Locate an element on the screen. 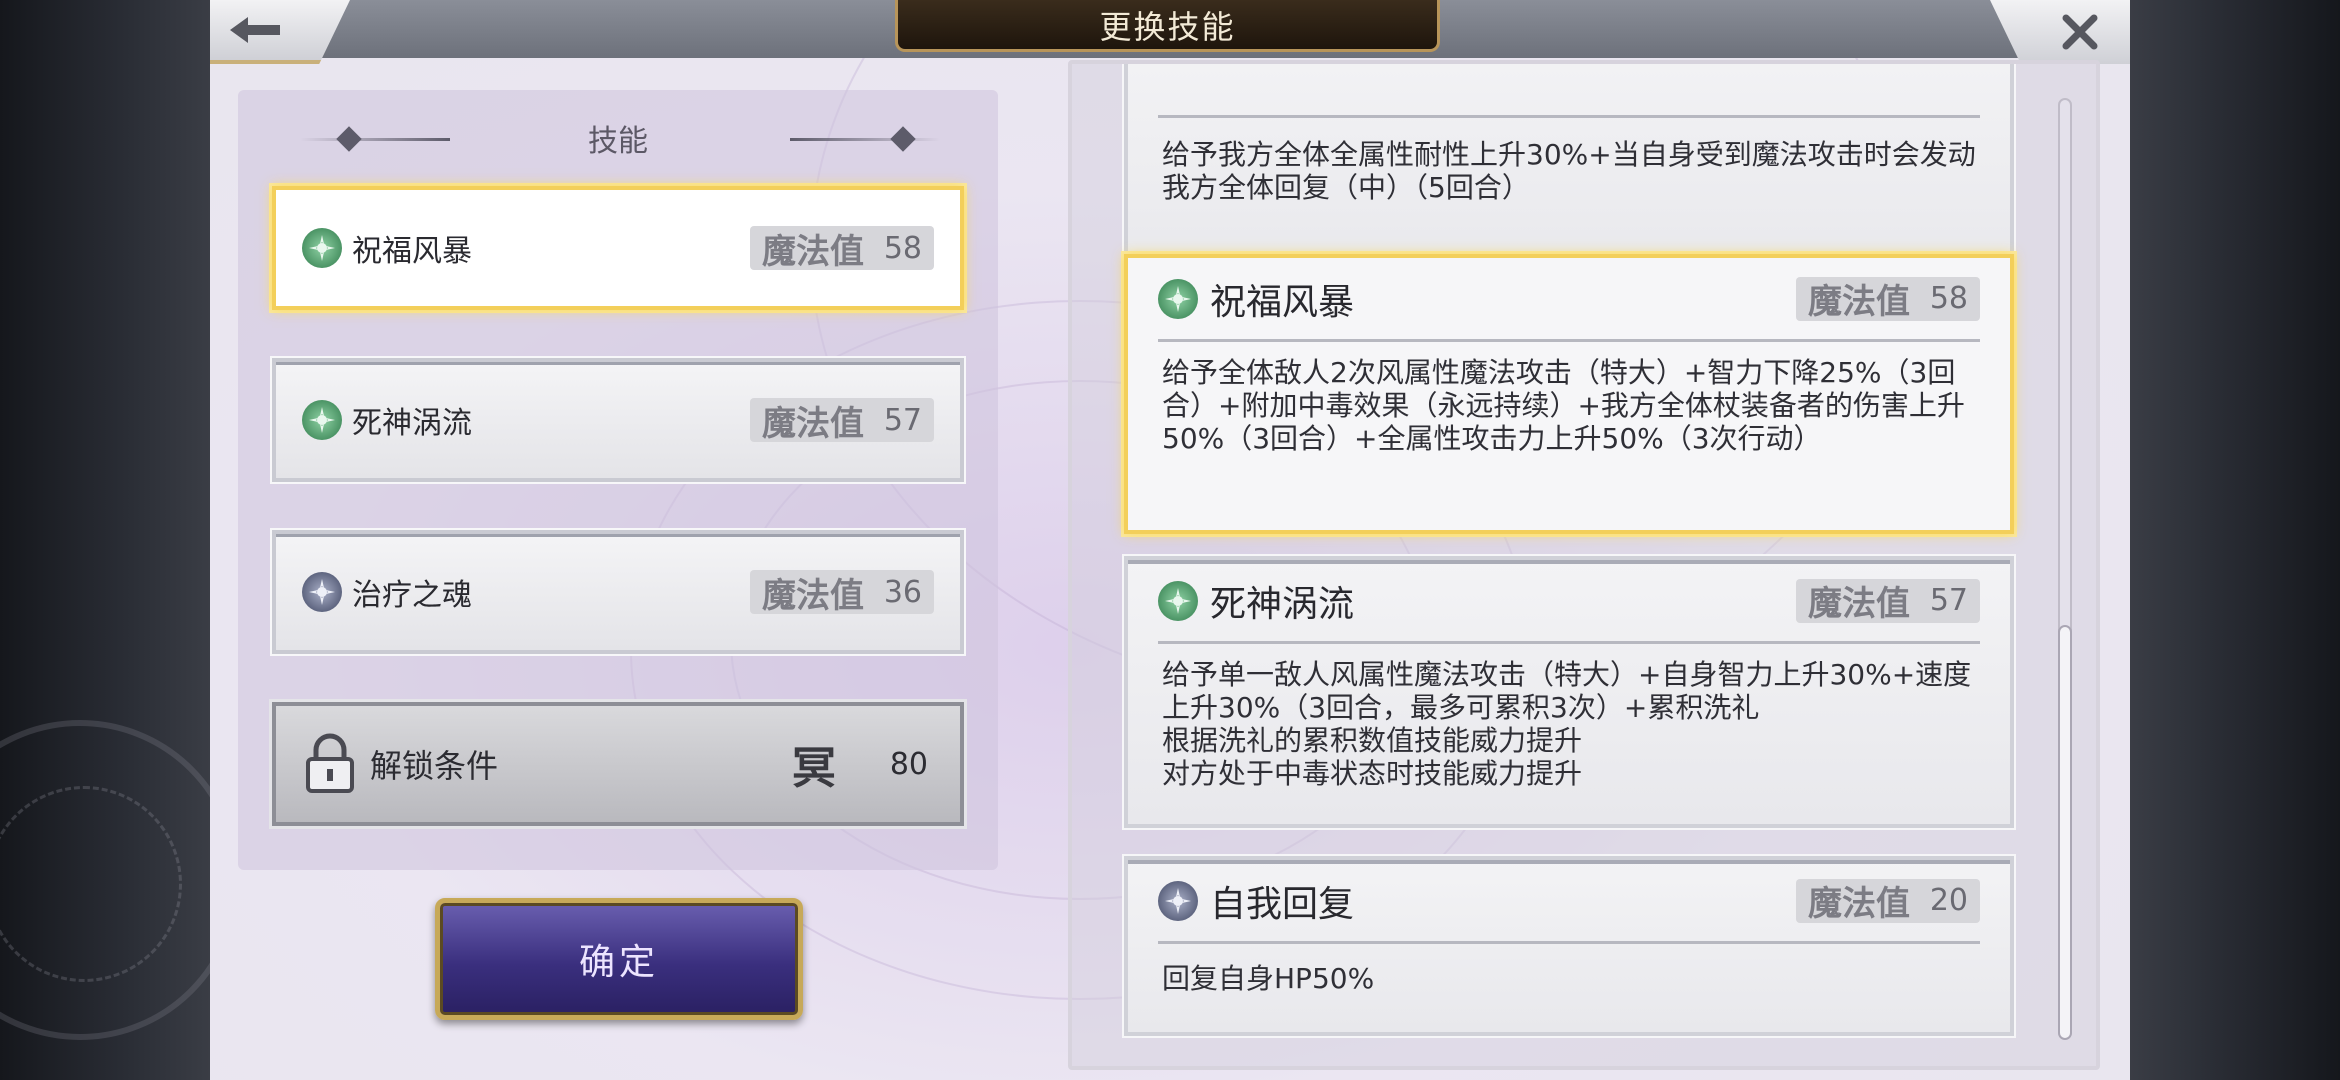 This screenshot has width=2340, height=1080. page-title: 更换技能 is located at coordinates (1167, 26).